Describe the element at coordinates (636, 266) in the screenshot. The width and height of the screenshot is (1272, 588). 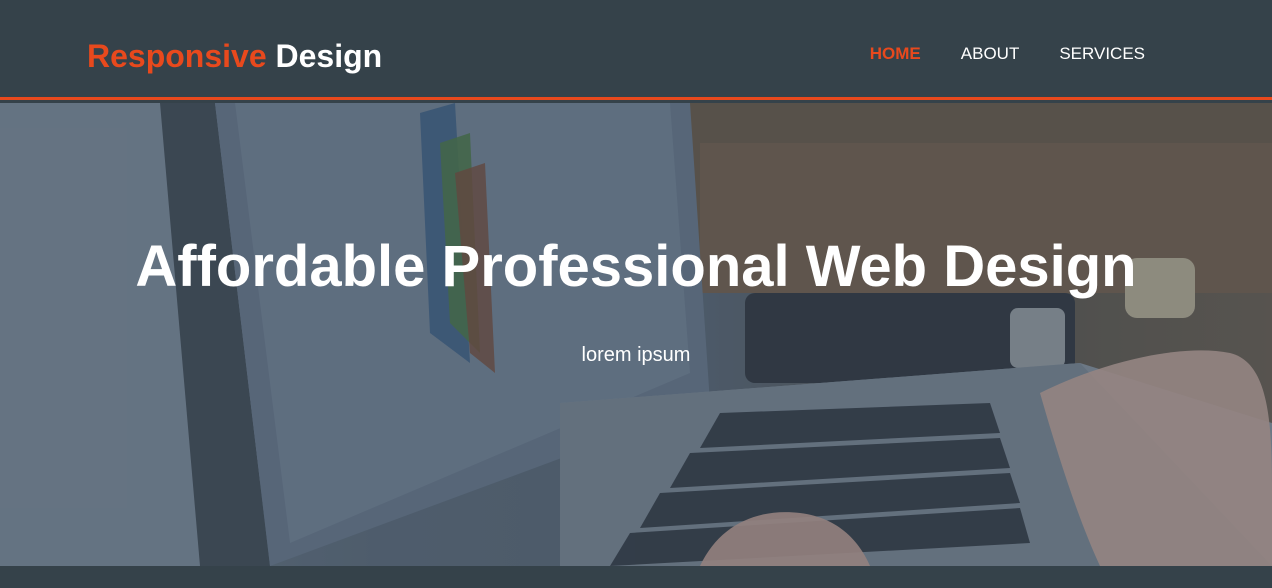
I see `showcase-title: Affordable Professional Web Design` at that location.